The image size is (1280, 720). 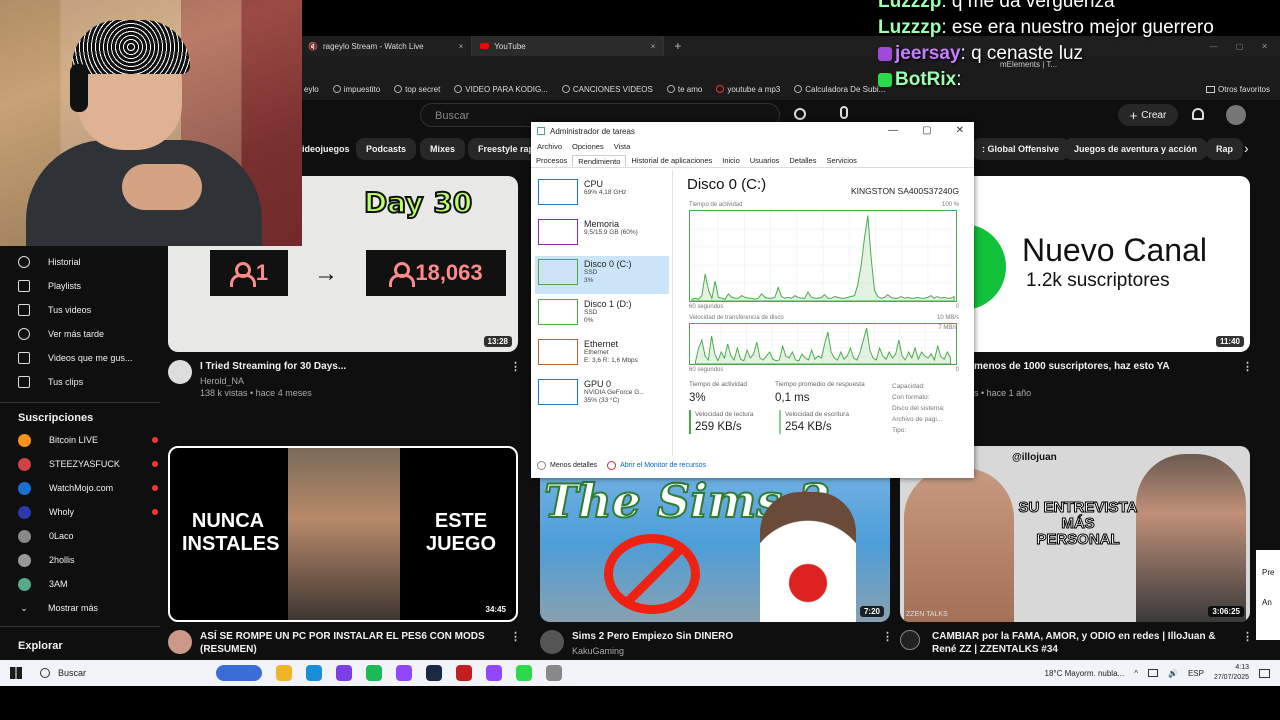 I want to click on tab-inicio: Inicio, so click(x=731, y=161).